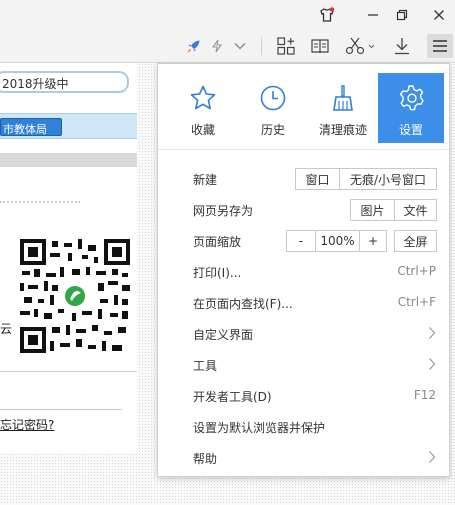 This screenshot has width=455, height=505. Describe the element at coordinates (217, 46) in the screenshot. I see `lightning-icon` at that location.